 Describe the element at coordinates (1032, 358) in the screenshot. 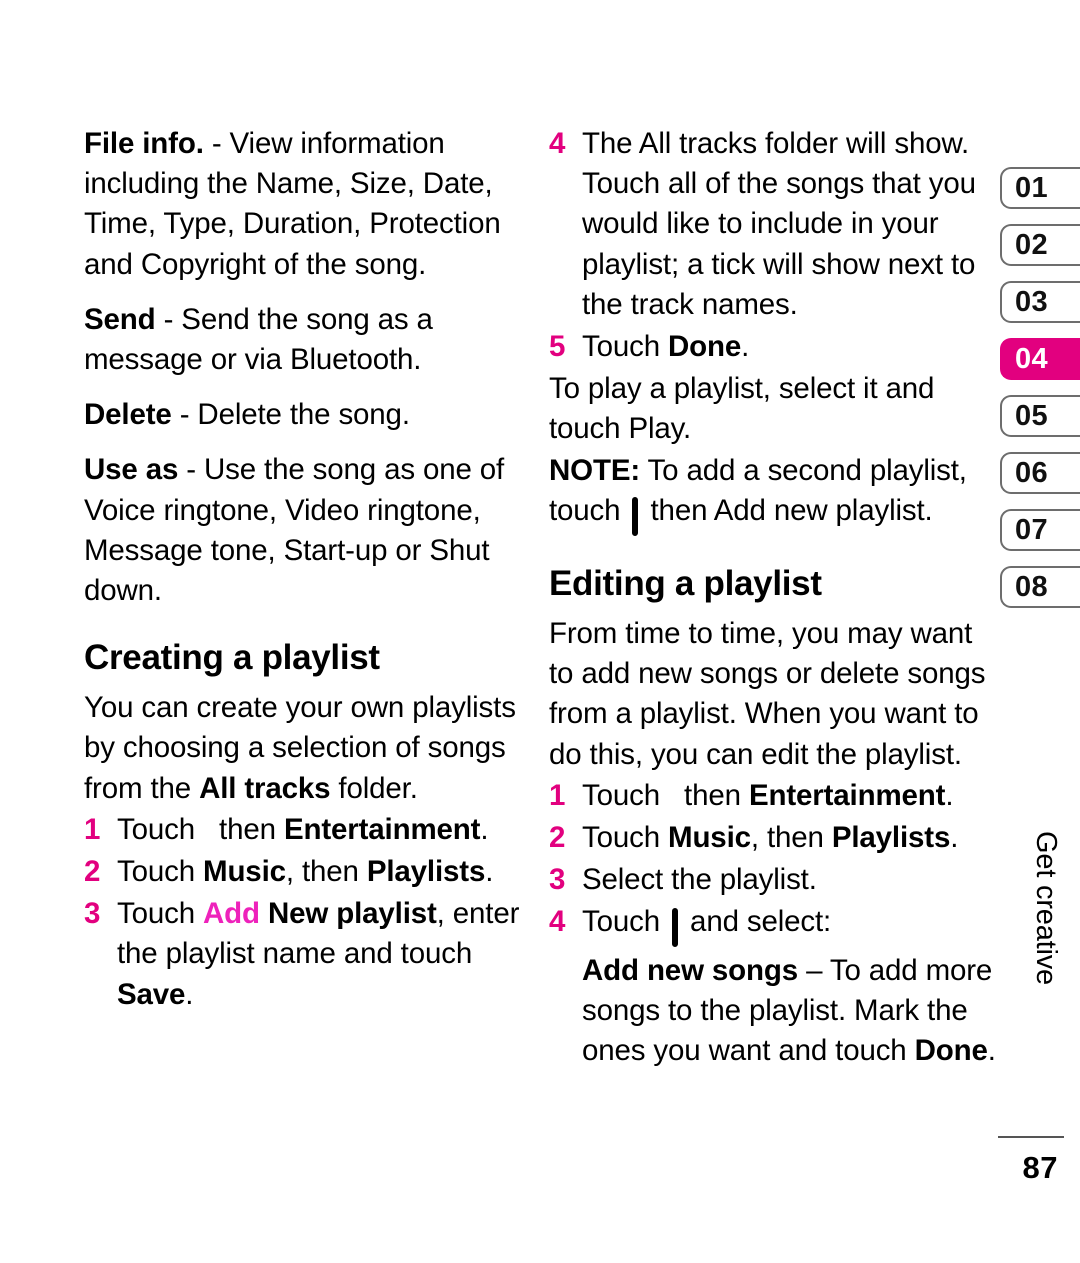

I see `chapter-tab-label: 04` at that location.